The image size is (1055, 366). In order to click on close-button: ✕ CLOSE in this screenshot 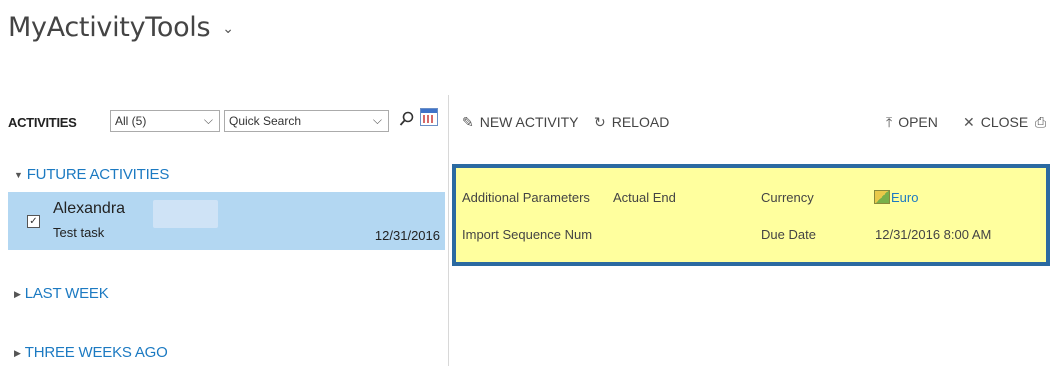, I will do `click(995, 122)`.